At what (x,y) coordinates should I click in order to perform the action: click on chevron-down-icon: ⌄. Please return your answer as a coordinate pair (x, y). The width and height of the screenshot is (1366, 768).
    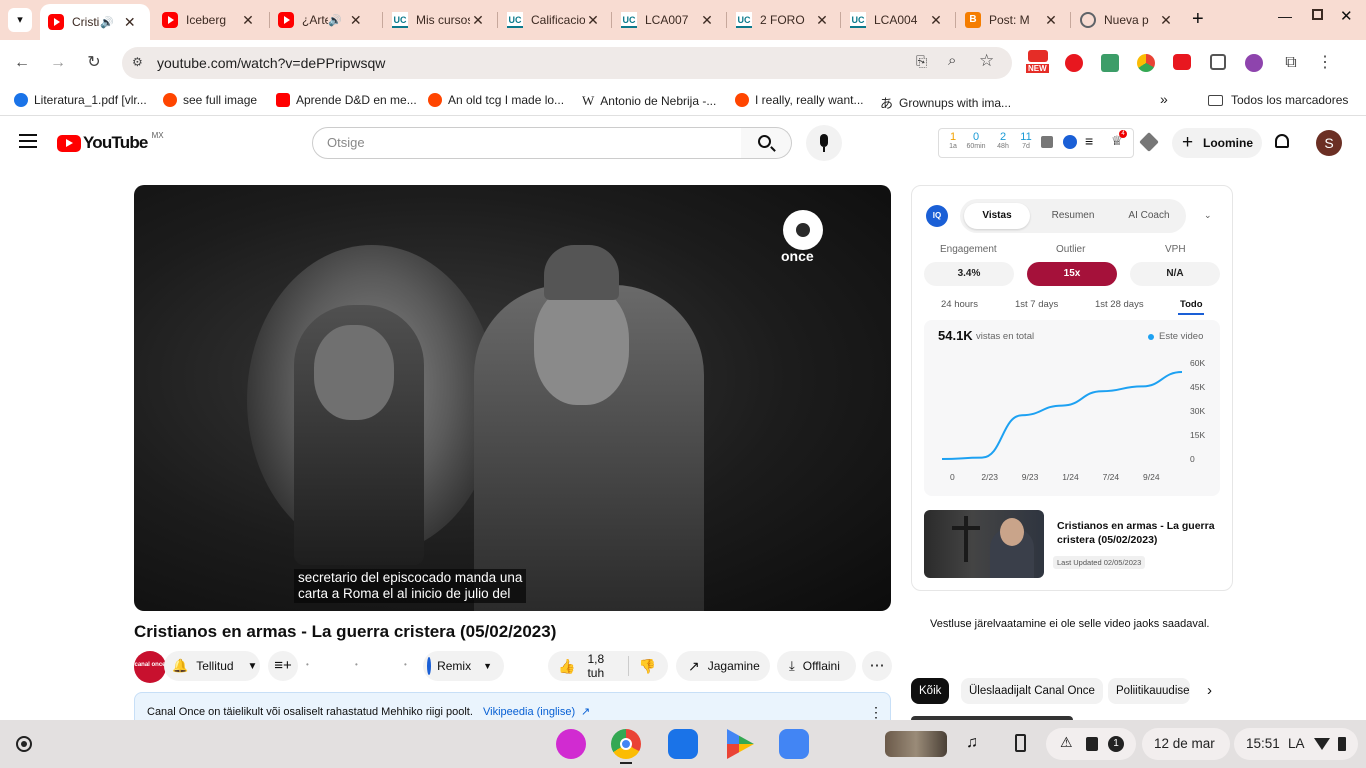
    Looking at the image, I should click on (1208, 215).